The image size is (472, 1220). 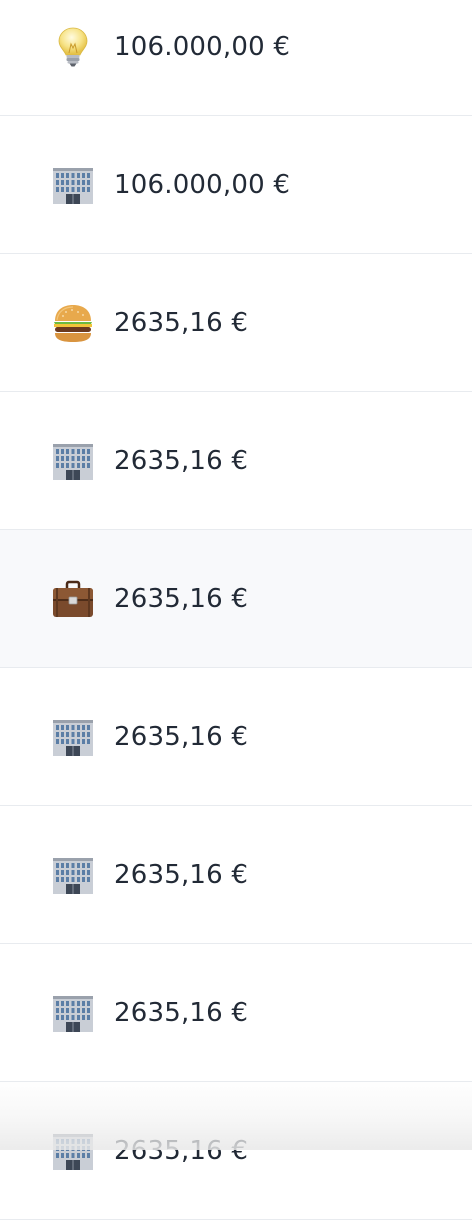 I want to click on hamburger-icon, so click(x=73, y=323).